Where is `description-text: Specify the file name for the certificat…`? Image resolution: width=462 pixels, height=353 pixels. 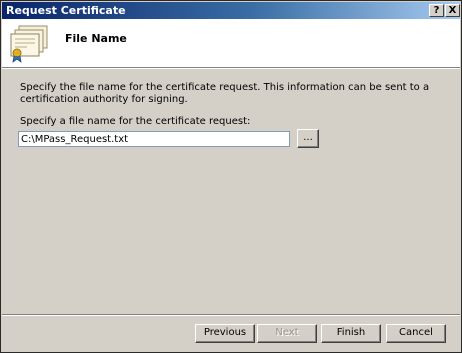 description-text: Specify the file name for the certificat… is located at coordinates (225, 93).